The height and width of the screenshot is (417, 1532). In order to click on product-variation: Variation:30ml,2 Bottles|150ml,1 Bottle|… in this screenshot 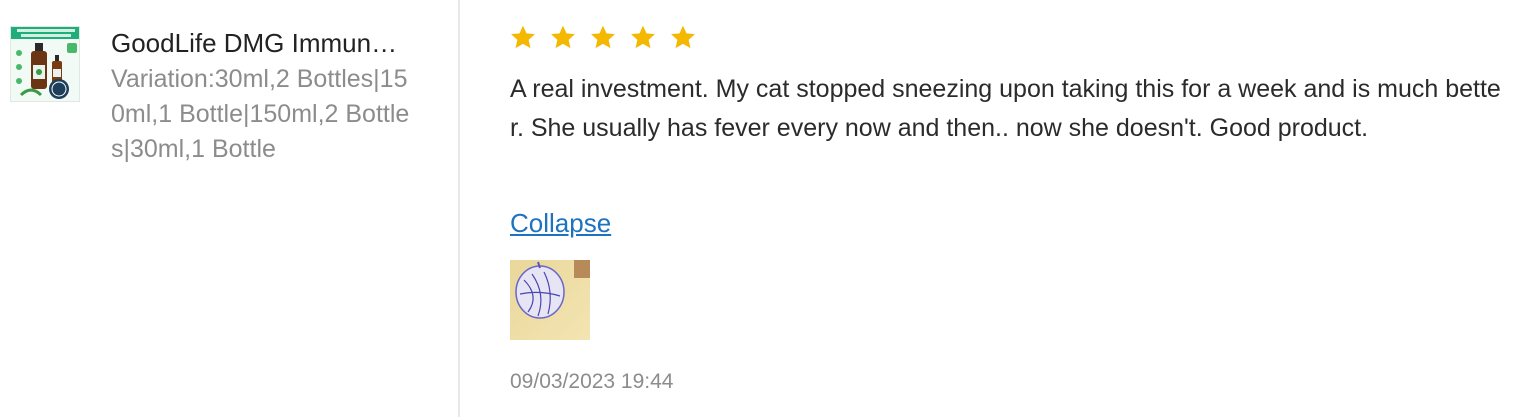, I will do `click(260, 114)`.